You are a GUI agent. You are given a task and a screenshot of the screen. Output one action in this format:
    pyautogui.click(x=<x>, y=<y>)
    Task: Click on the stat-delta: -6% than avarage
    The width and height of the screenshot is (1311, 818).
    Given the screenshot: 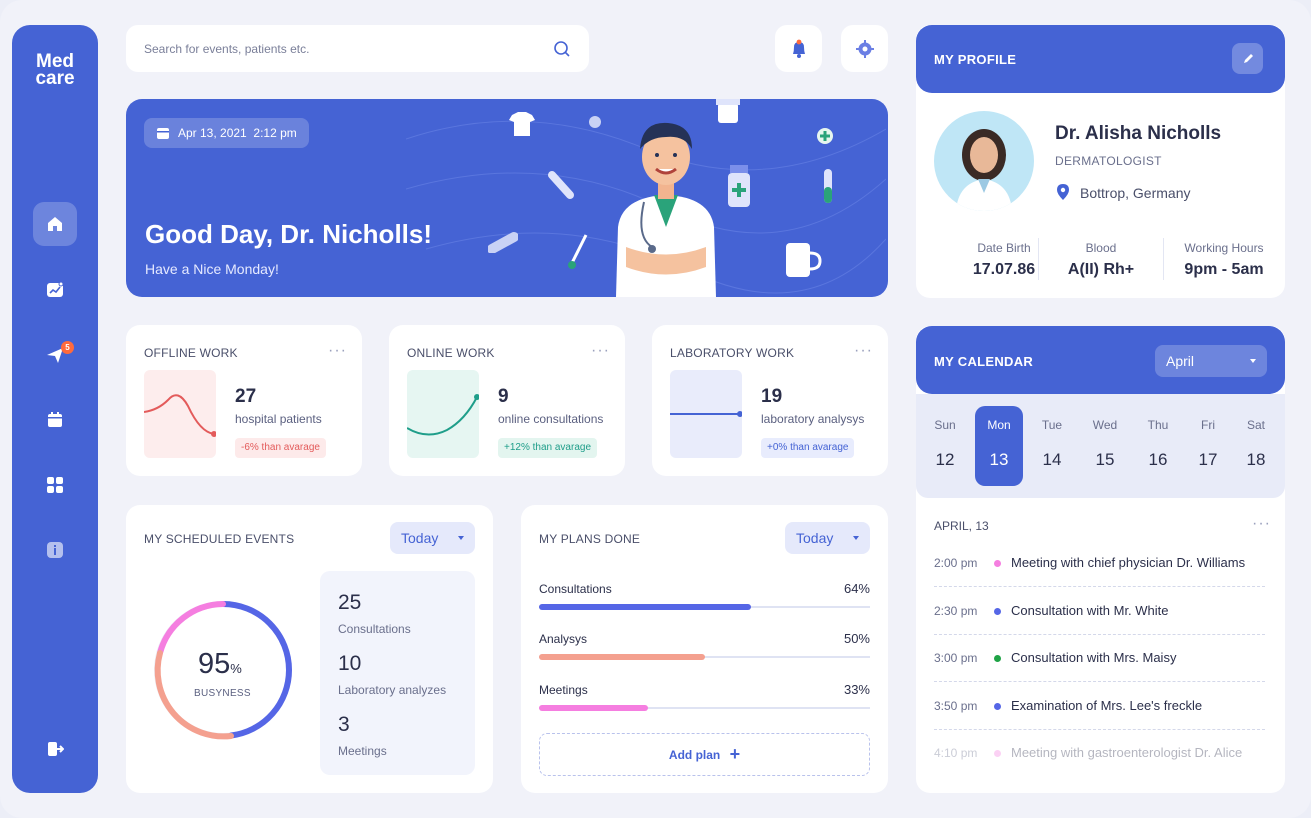 What is the action you would take?
    pyautogui.click(x=280, y=448)
    